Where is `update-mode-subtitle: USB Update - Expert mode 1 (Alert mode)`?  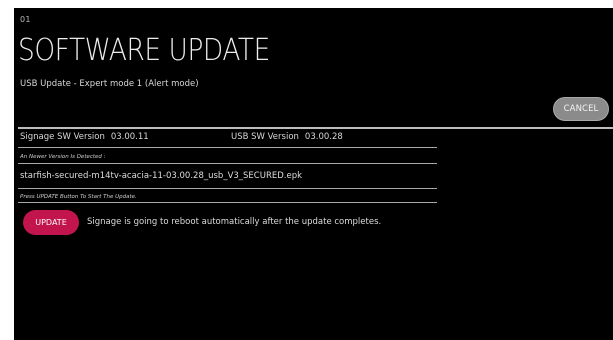 update-mode-subtitle: USB Update - Expert mode 1 (Alert mode) is located at coordinates (109, 84).